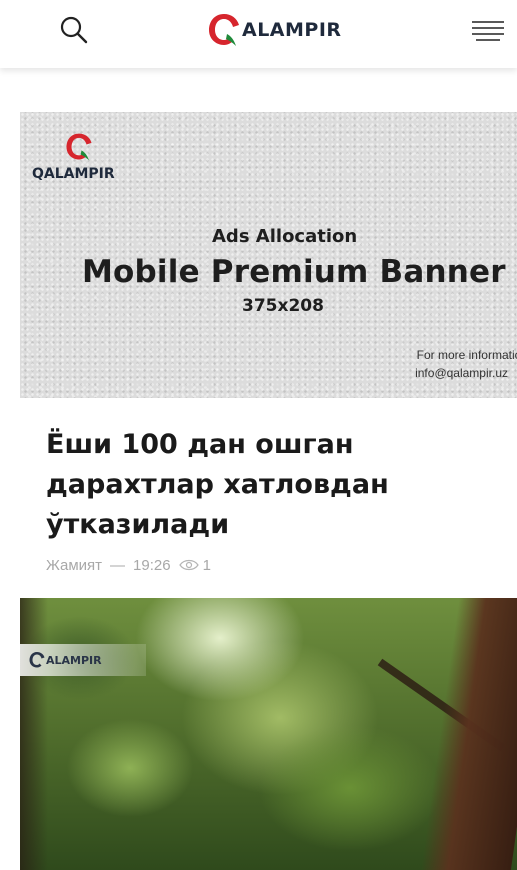 The width and height of the screenshot is (517, 870). Describe the element at coordinates (152, 565) in the screenshot. I see `article-time: 19:26` at that location.